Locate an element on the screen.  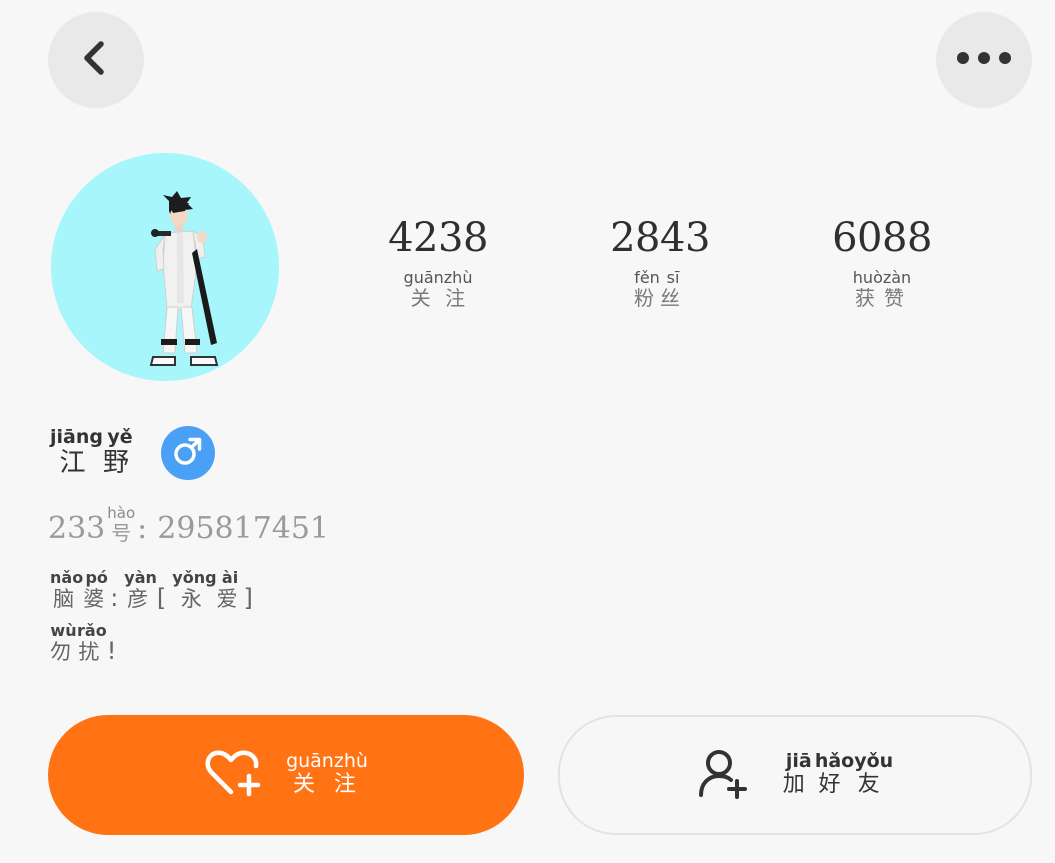
user-id-hao: 号hào is located at coordinates (121, 524).